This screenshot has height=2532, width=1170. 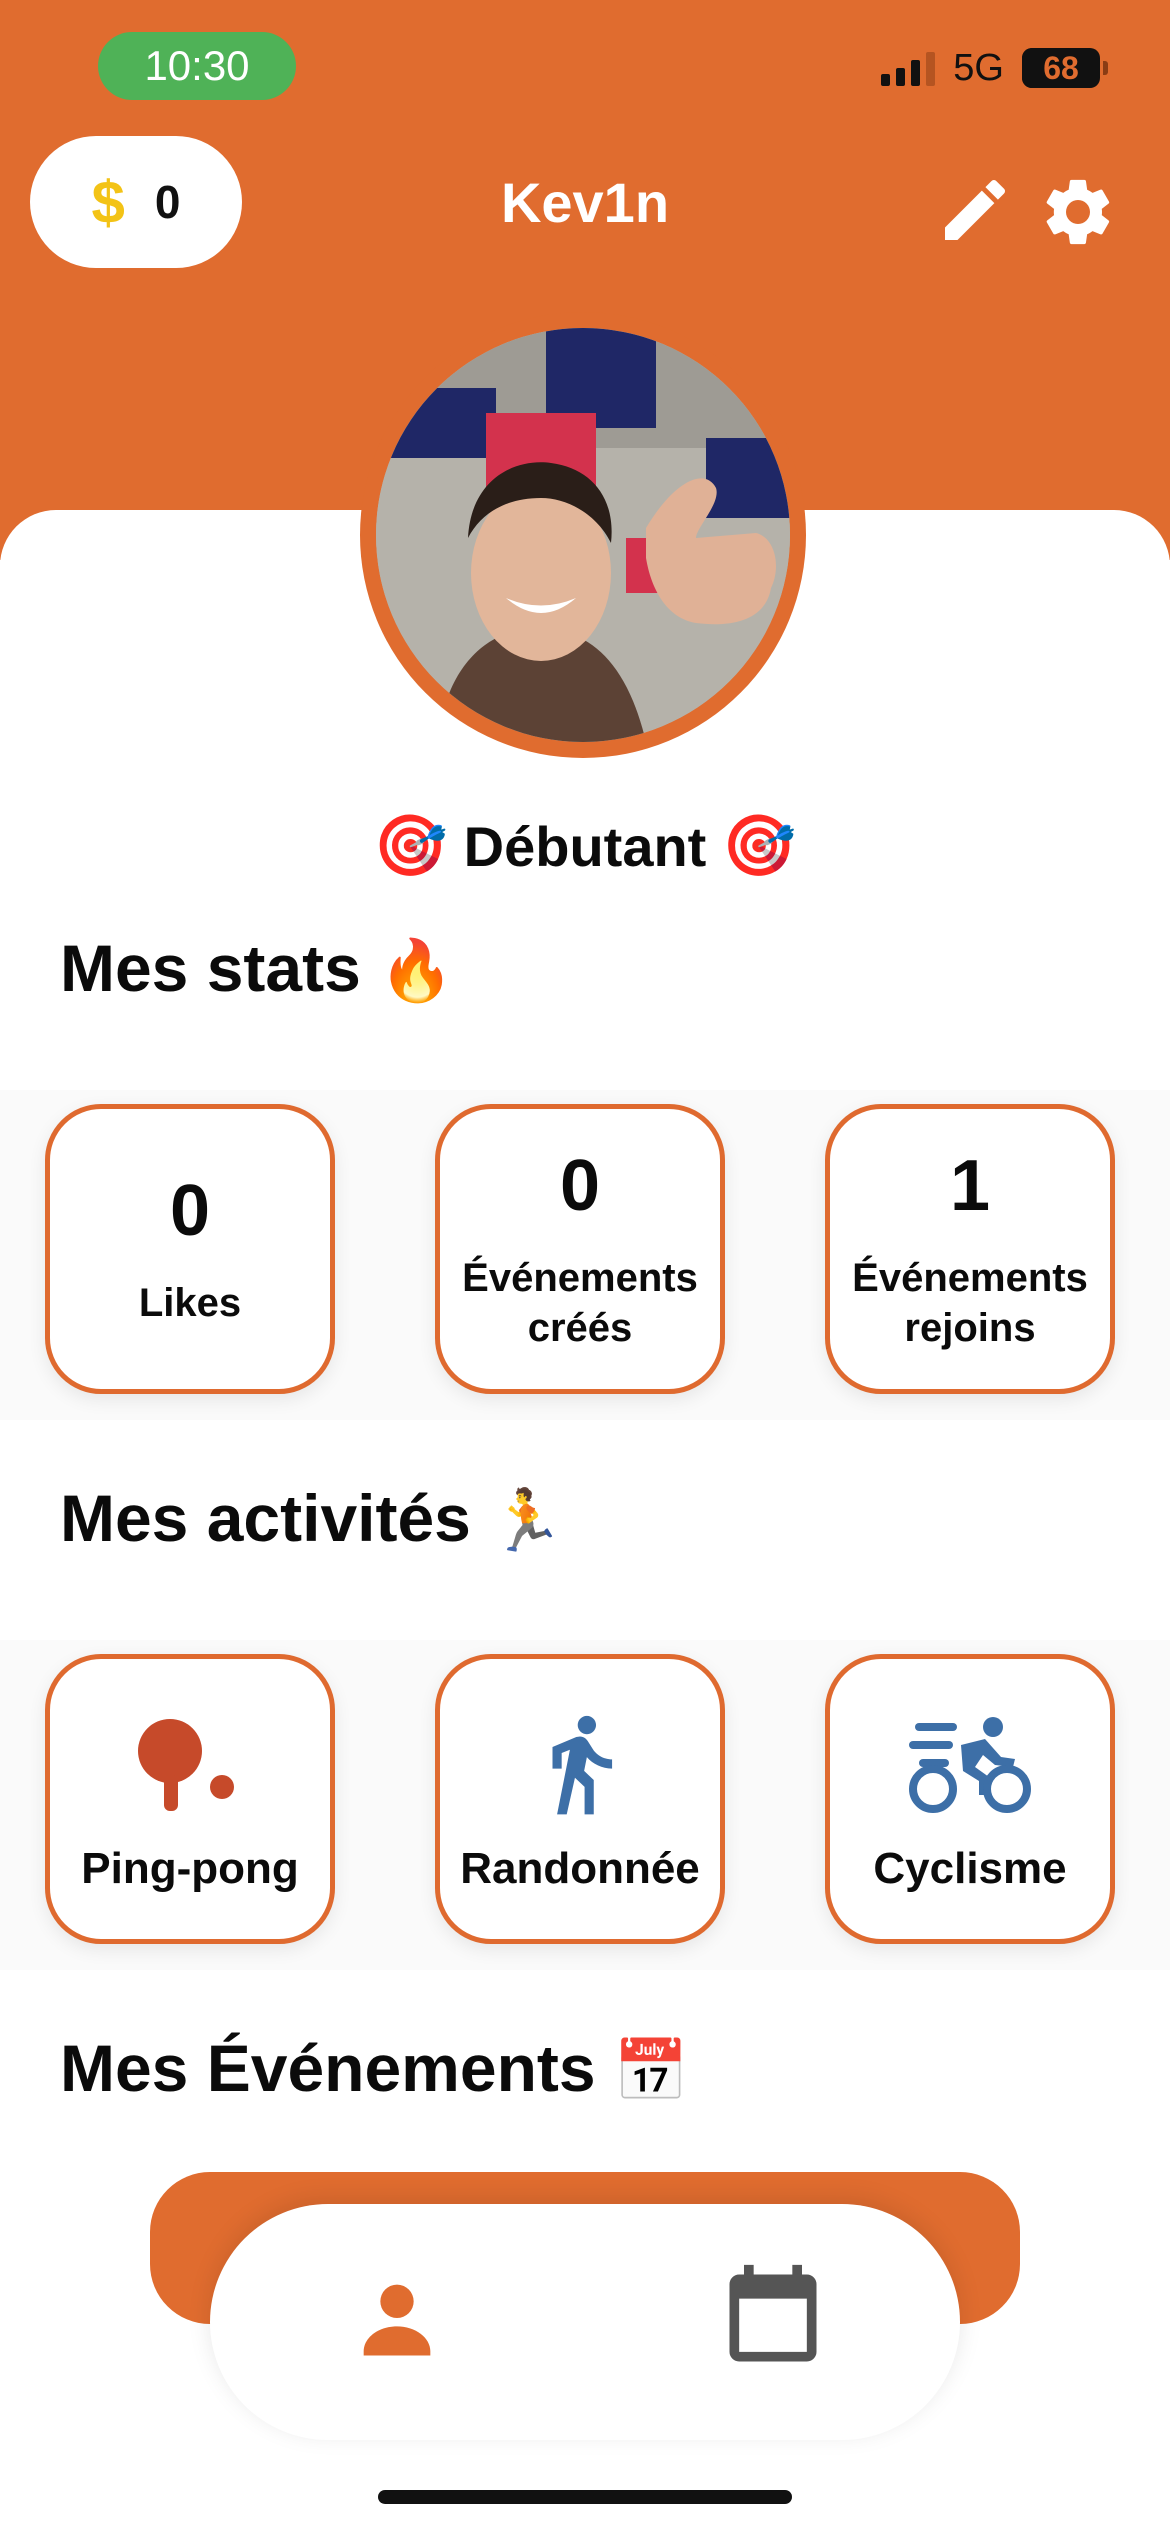 I want to click on activity-label: Cyclisme, so click(x=970, y=1868).